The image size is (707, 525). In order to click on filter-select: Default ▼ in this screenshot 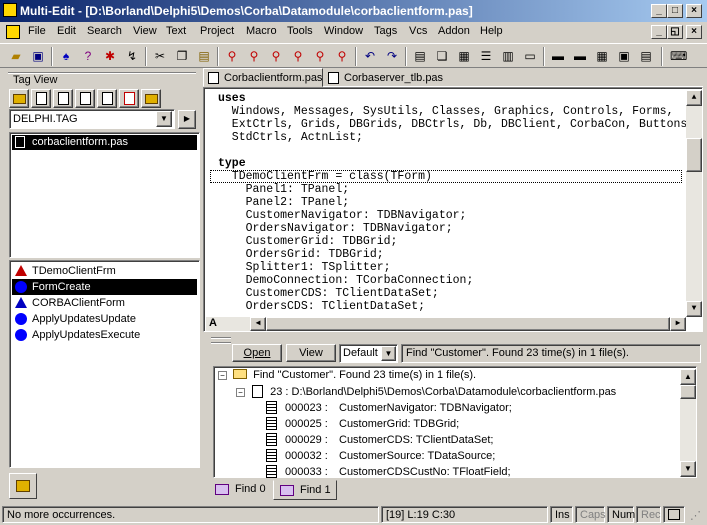, I will do `click(368, 353)`.